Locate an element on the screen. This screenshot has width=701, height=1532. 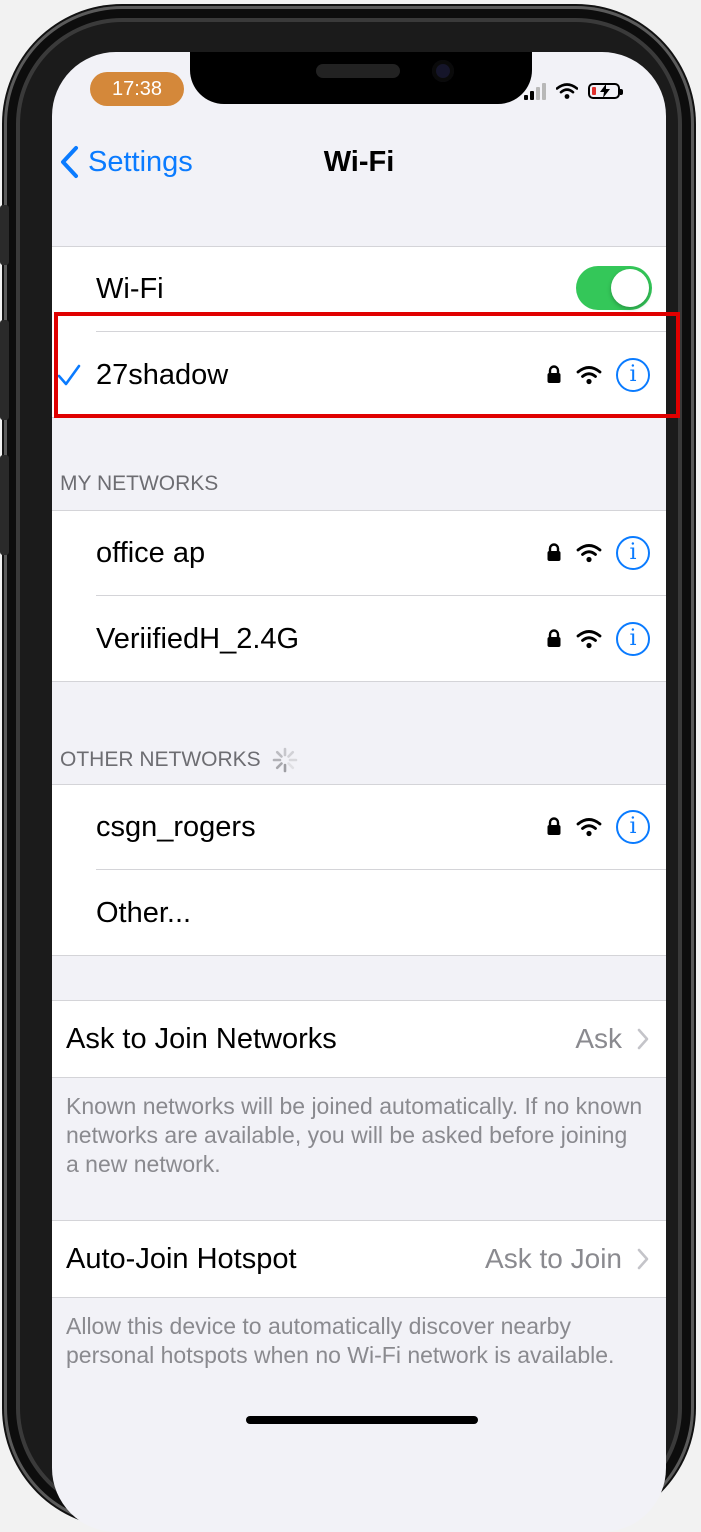
navigation-bar: Settings Wi-Fi is located at coordinates (359, 162).